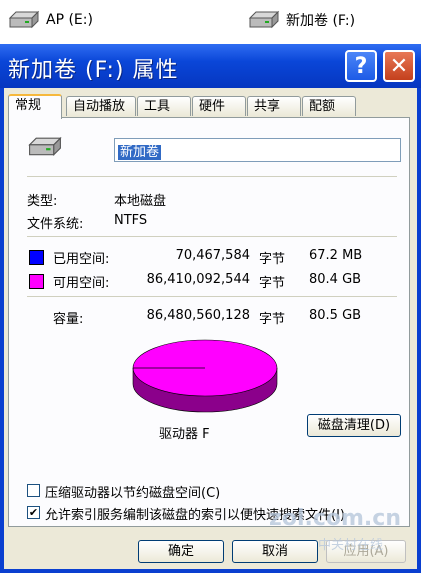  Describe the element at coordinates (354, 425) in the screenshot. I see `disk-cleanup-button: 磁盘清理(D)` at that location.